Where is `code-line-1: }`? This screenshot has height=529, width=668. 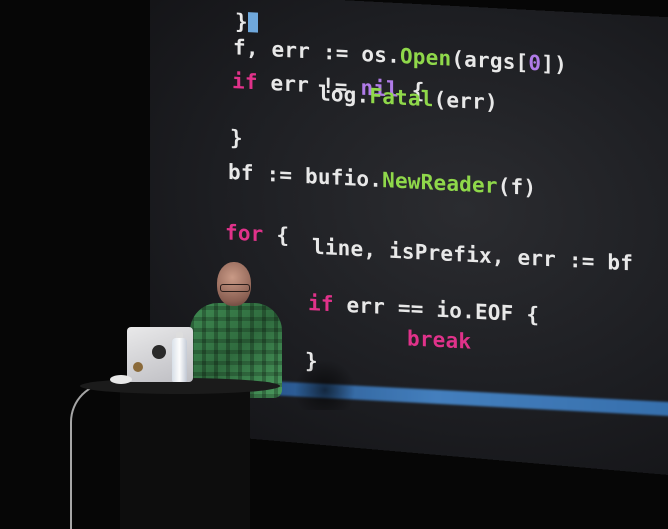 code-line-1: } is located at coordinates (246, 21).